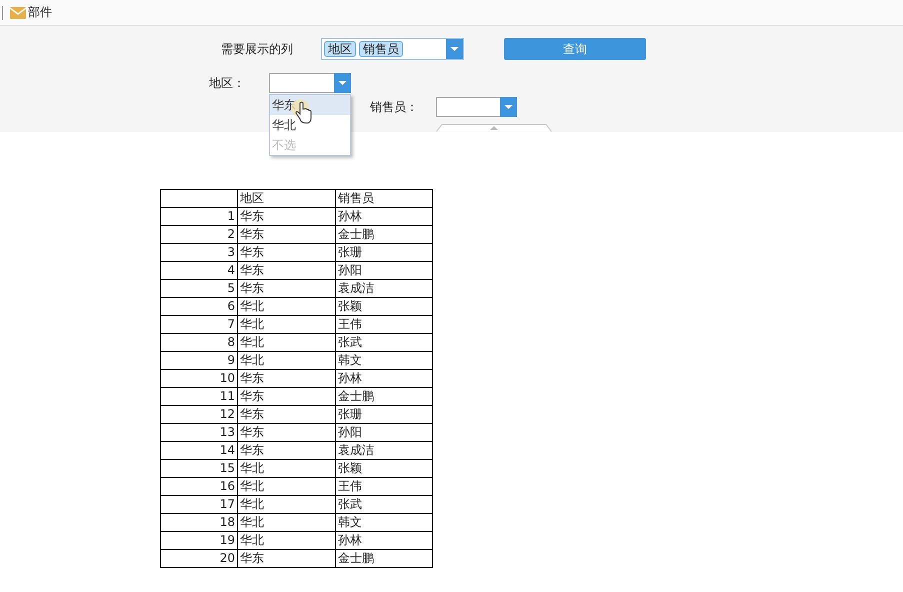 This screenshot has height=592, width=903. What do you see at coordinates (199, 559) in the screenshot?
I see `row-number-cell: 20` at bounding box center [199, 559].